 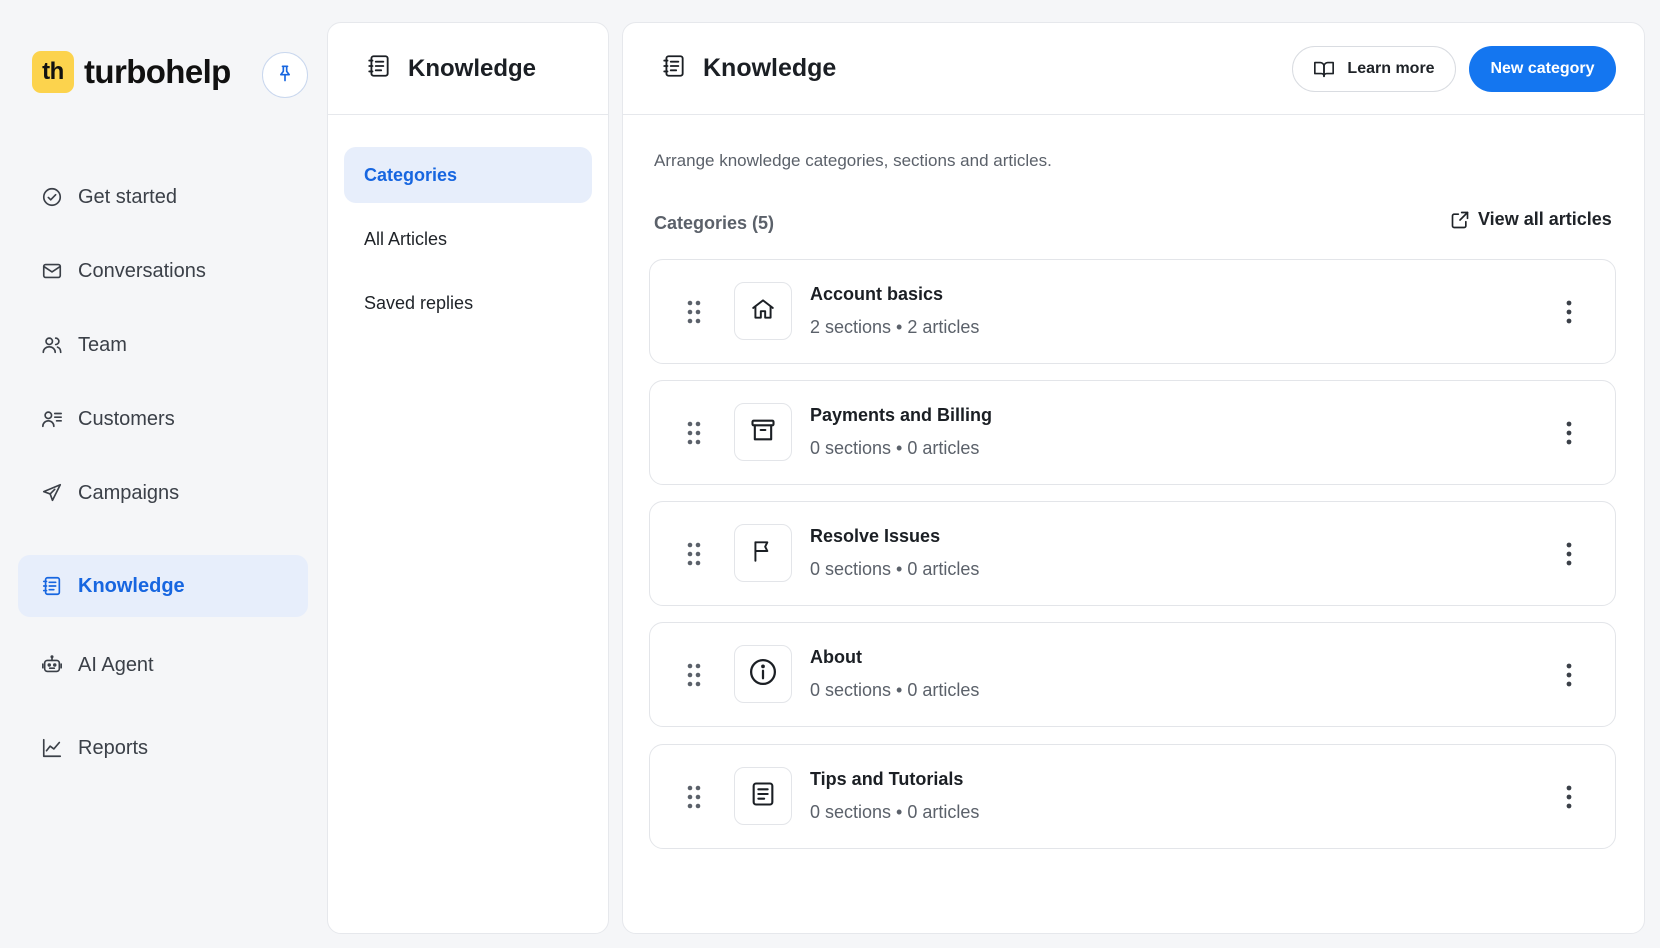 I want to click on learn-more-button: Learn more, so click(x=1374, y=69).